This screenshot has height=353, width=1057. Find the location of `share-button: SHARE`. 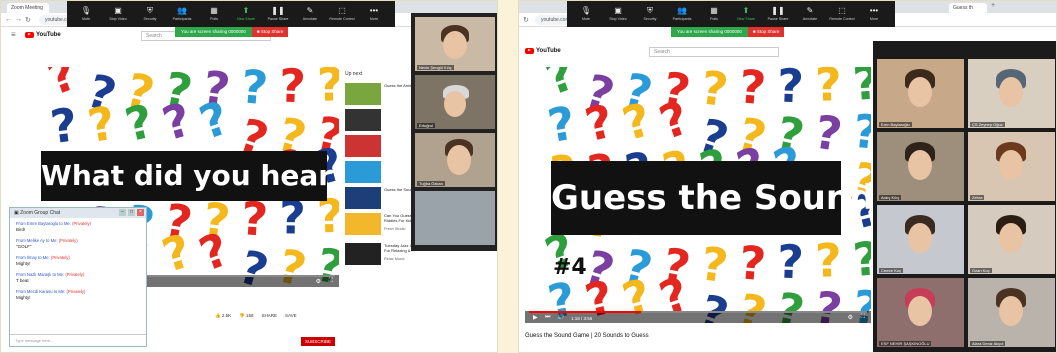

share-button: SHARE is located at coordinates (270, 316).